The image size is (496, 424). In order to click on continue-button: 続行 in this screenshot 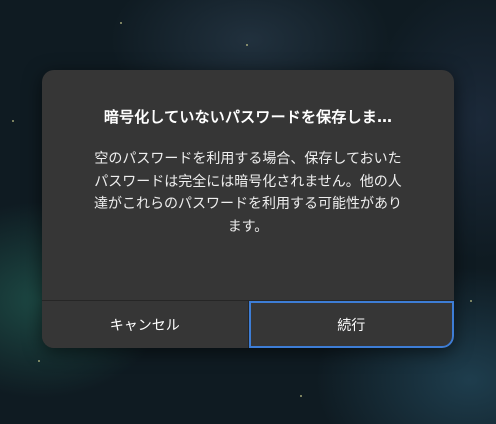, I will do `click(351, 324)`.